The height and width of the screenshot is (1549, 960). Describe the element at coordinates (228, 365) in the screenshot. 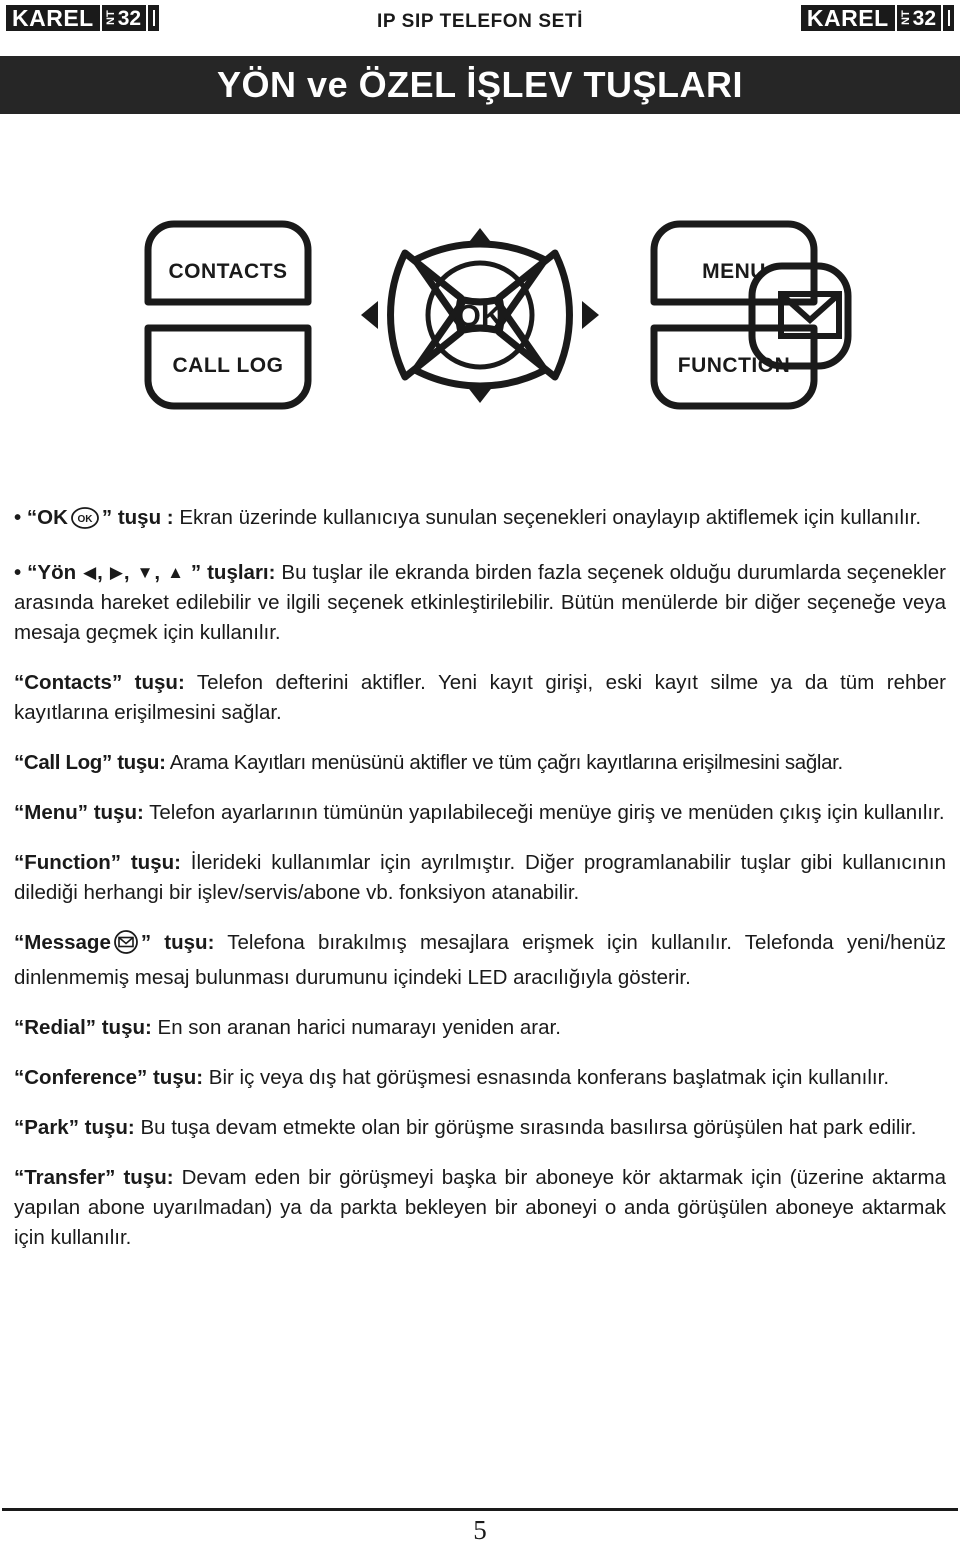

I see `key-label-call-log: CALL LOG` at that location.